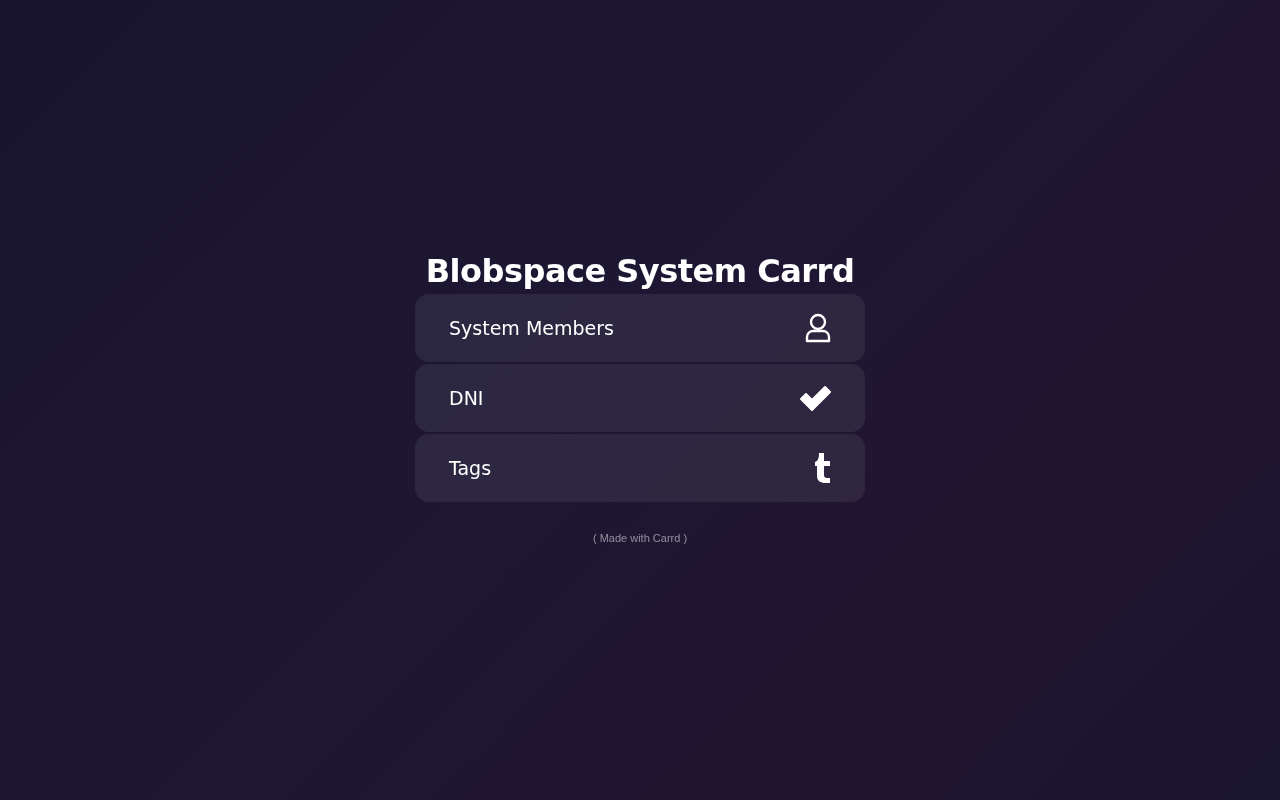 The height and width of the screenshot is (800, 1280). What do you see at coordinates (818, 328) in the screenshot?
I see `person-icon` at bounding box center [818, 328].